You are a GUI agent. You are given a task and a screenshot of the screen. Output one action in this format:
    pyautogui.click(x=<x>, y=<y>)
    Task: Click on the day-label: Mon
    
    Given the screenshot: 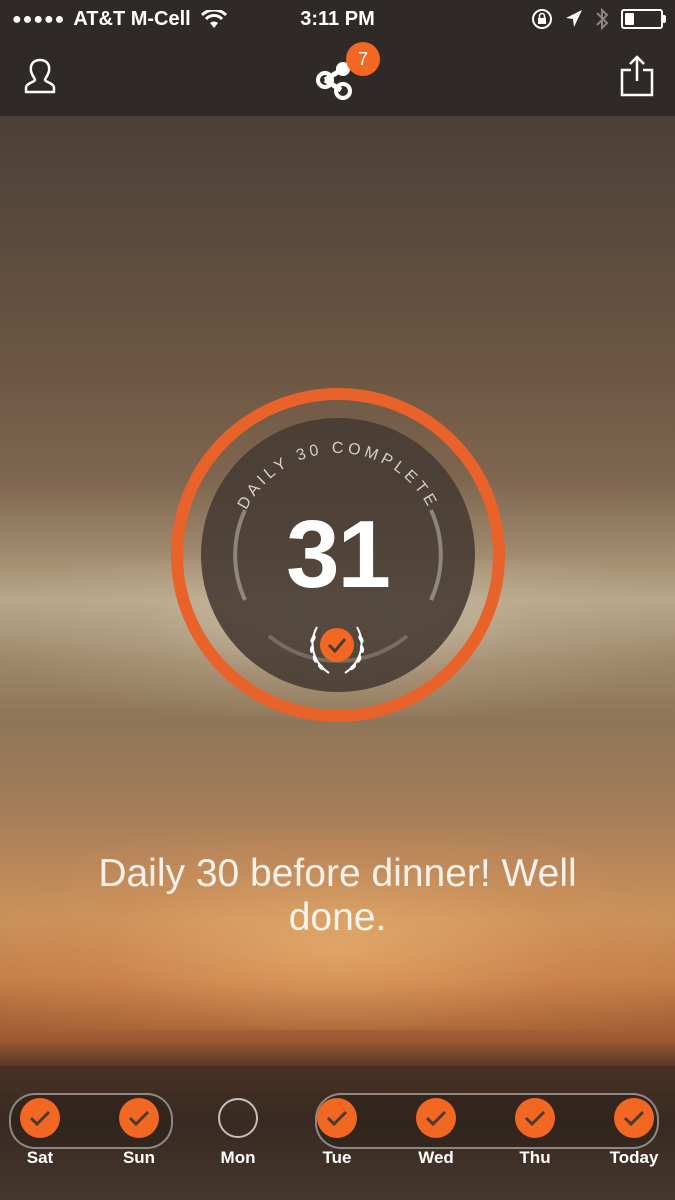 What is the action you would take?
    pyautogui.click(x=238, y=1157)
    